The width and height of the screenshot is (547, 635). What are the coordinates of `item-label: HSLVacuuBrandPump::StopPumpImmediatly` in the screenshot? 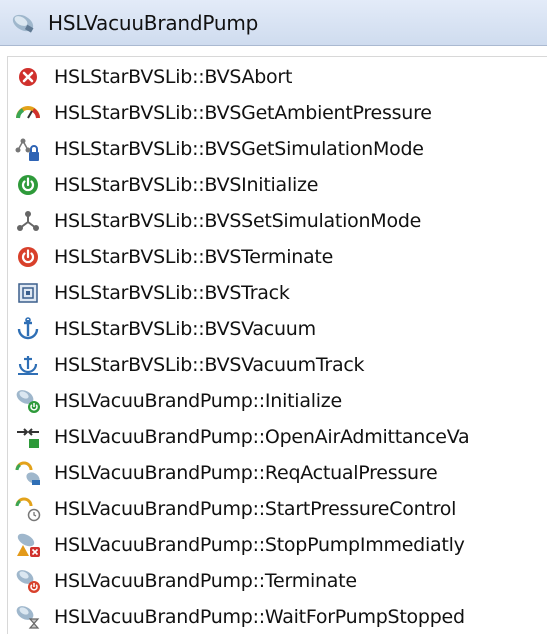 It's located at (259, 545).